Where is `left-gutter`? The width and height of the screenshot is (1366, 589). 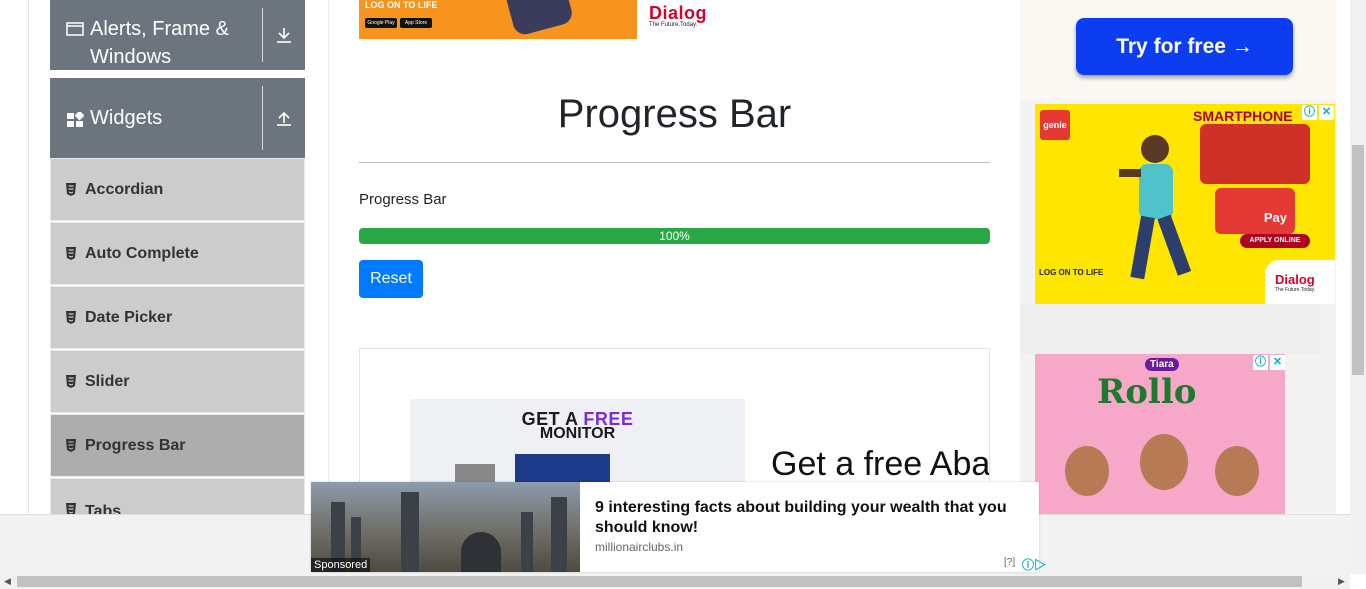 left-gutter is located at coordinates (14, 287).